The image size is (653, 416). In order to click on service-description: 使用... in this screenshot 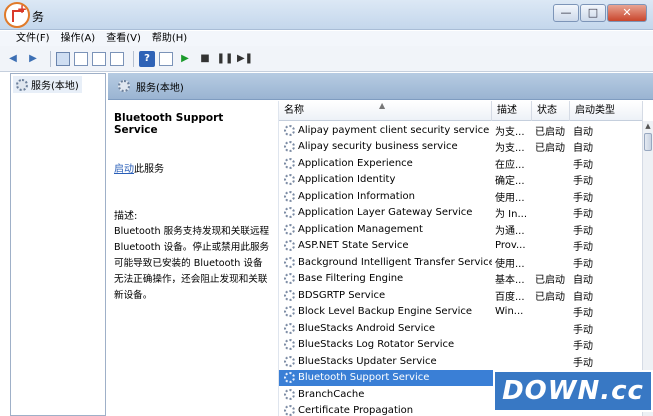, I will do `click(510, 198)`.